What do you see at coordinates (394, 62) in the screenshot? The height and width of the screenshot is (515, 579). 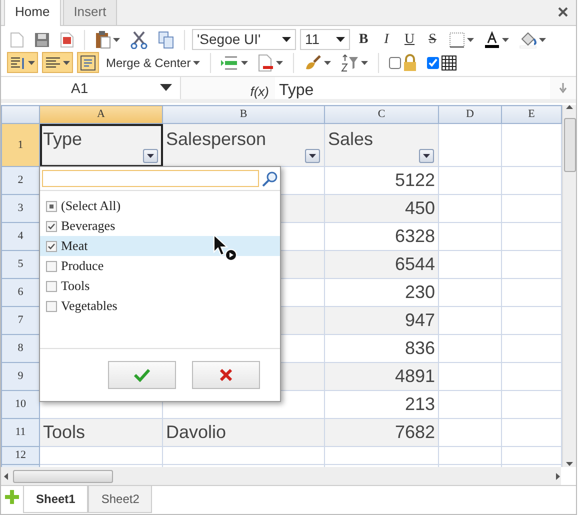 I see `lock-checkbox` at bounding box center [394, 62].